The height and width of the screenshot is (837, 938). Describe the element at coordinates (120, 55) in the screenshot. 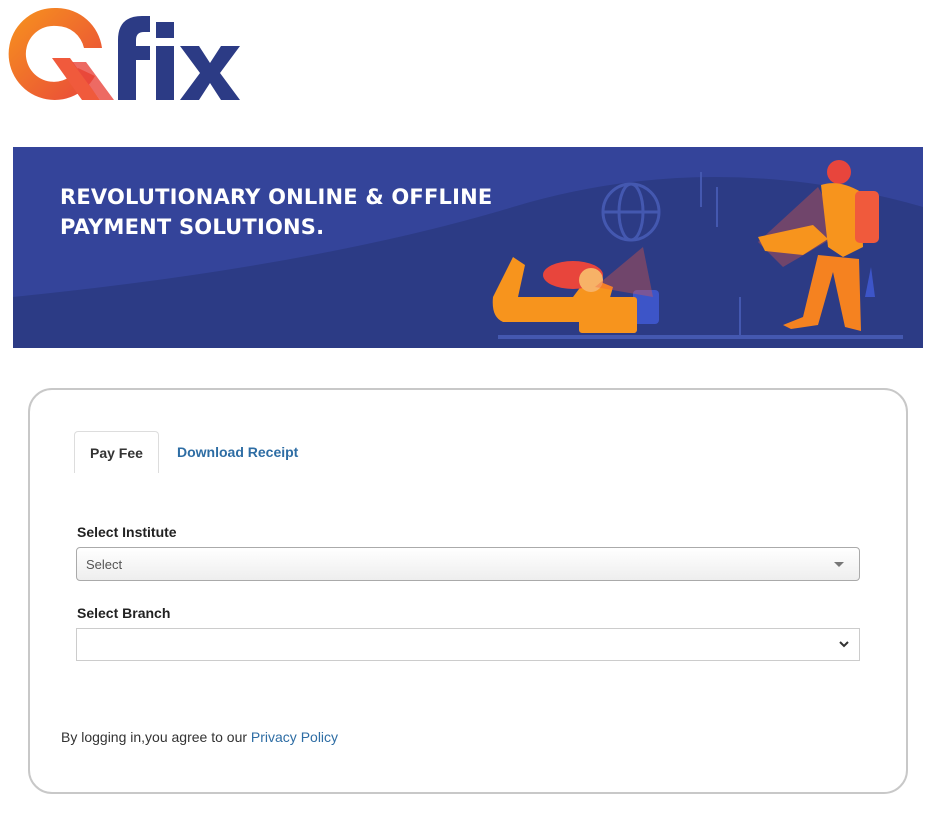

I see `qfix-logo` at that location.